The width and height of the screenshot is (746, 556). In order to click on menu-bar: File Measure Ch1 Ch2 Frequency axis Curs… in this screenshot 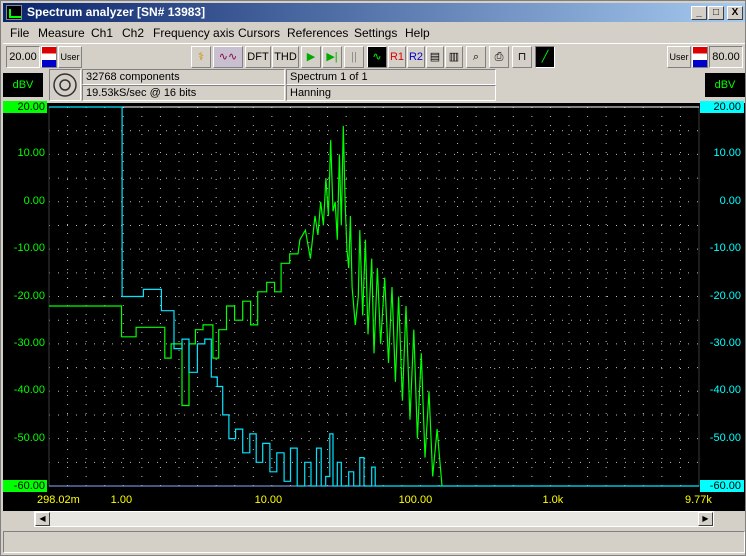, I will do `click(374, 32)`.